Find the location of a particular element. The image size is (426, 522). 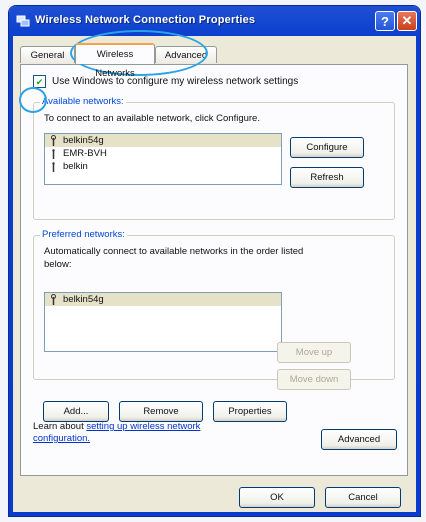

move-up-button: Move up is located at coordinates (314, 352).